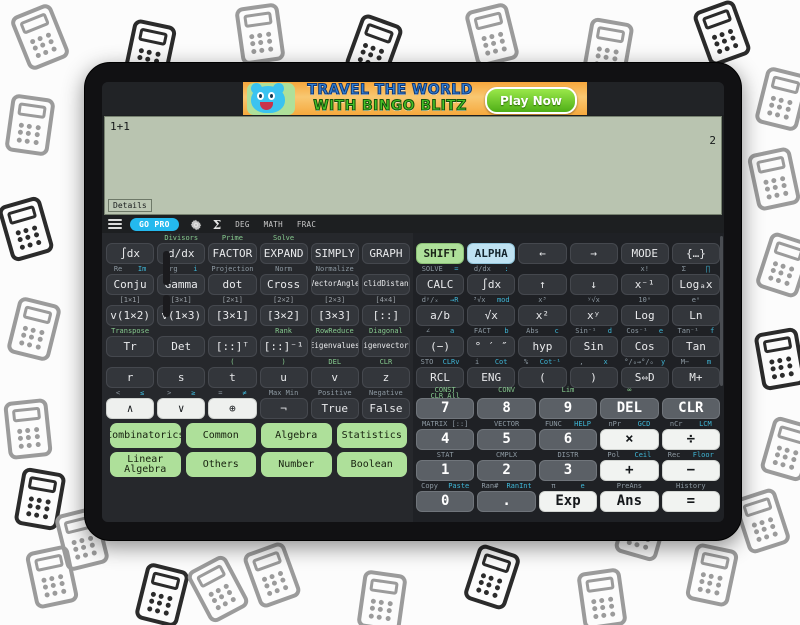 The image size is (800, 625). Describe the element at coordinates (130, 377) in the screenshot. I see `key-r: r` at that location.